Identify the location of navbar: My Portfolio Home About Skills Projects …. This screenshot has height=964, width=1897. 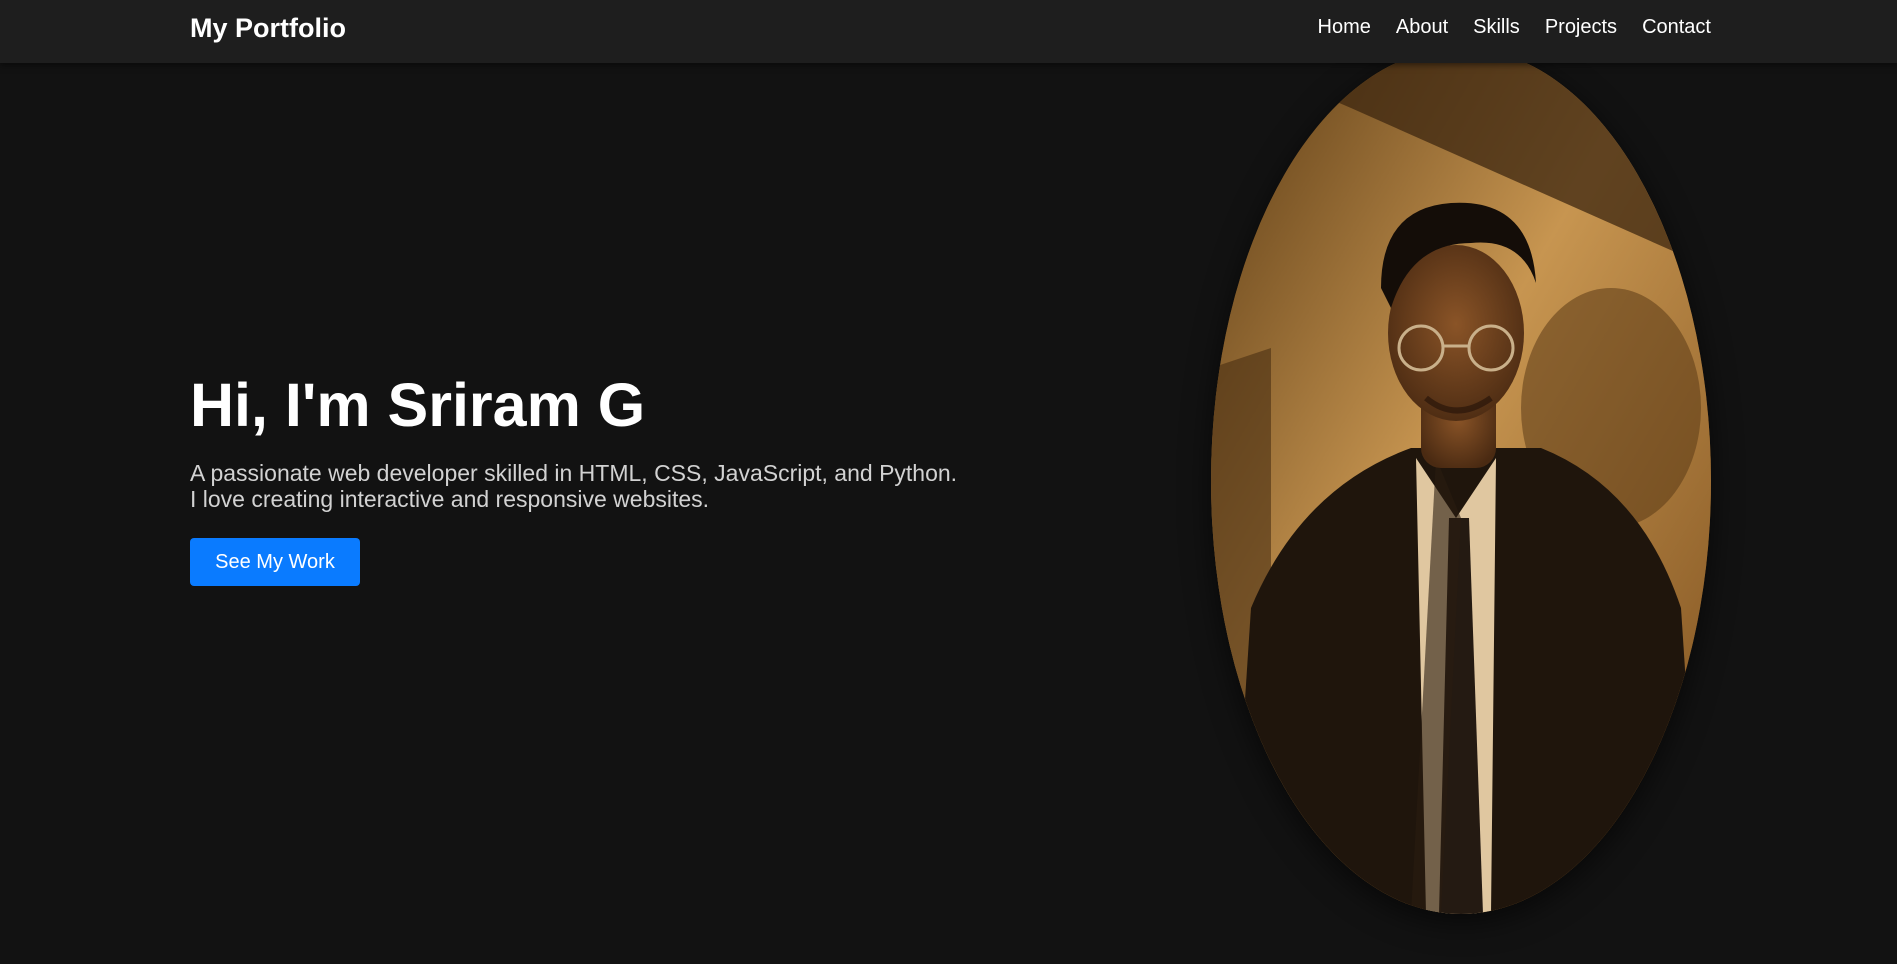
(948, 31).